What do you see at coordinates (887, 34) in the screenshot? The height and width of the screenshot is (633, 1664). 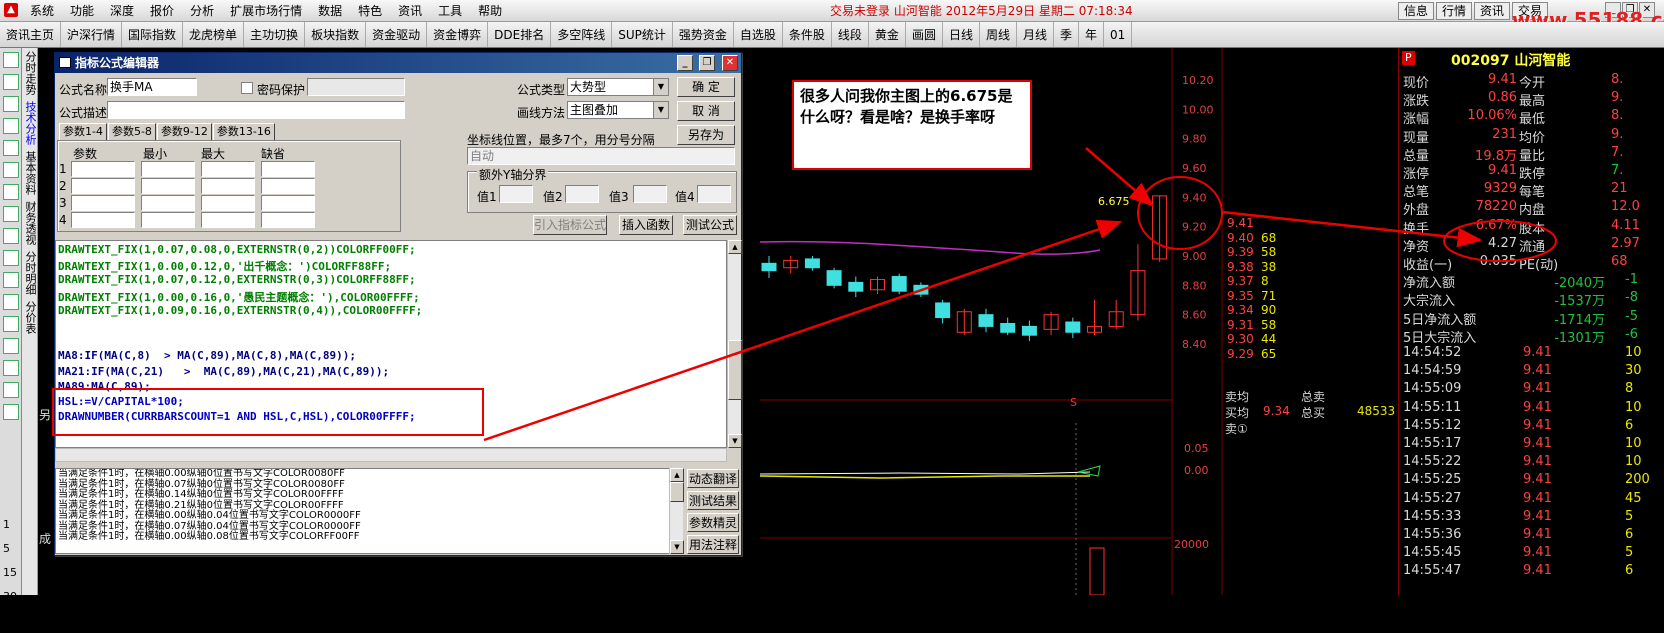 I see `toolbar-item: 黄金` at bounding box center [887, 34].